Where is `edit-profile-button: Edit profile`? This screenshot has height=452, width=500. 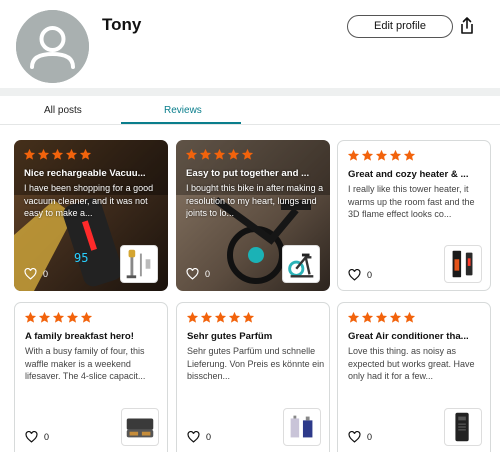 edit-profile-button: Edit profile is located at coordinates (400, 26).